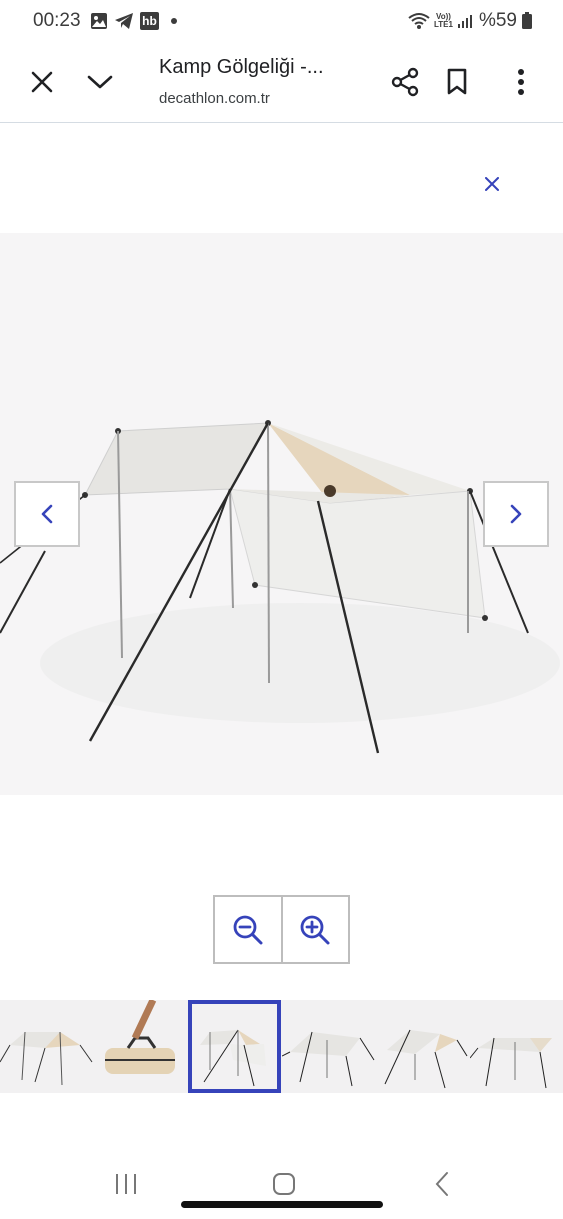  What do you see at coordinates (57, 20) in the screenshot?
I see `status-time: 00:23` at bounding box center [57, 20].